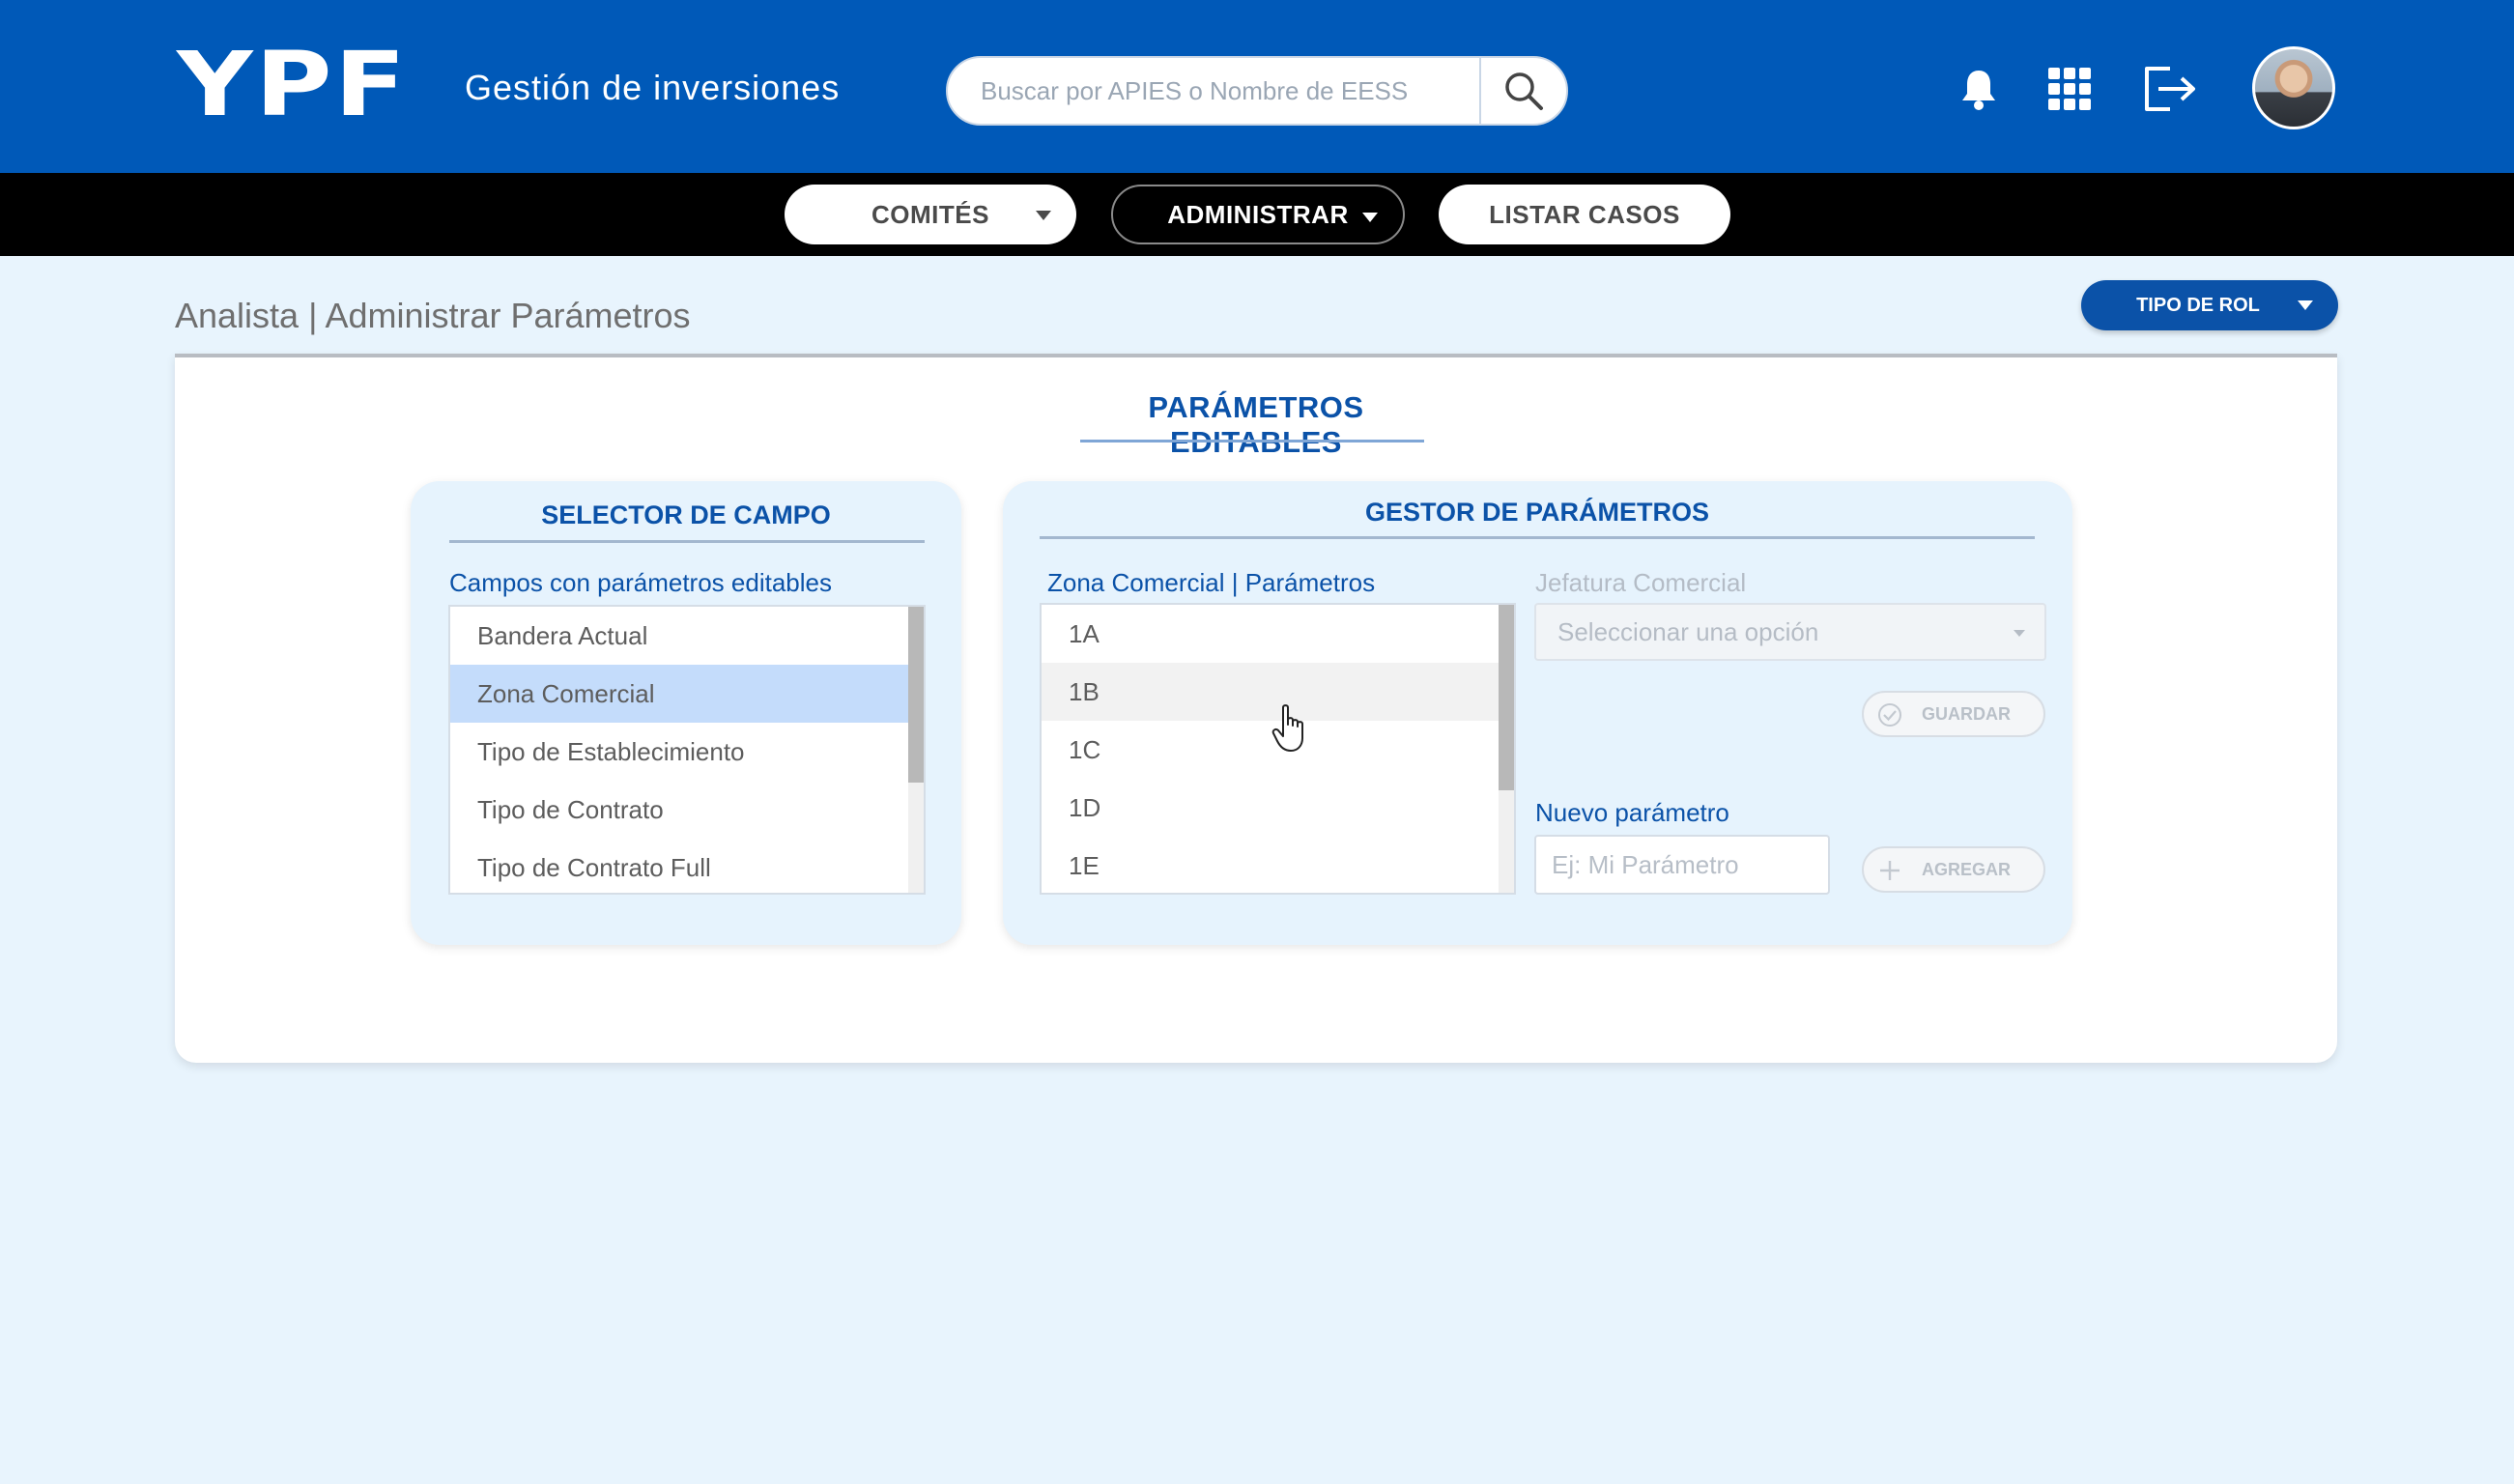 The image size is (2514, 1484). What do you see at coordinates (687, 541) in the screenshot?
I see `selector-divider` at bounding box center [687, 541].